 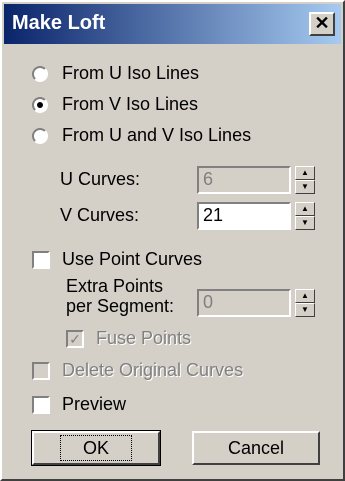 What do you see at coordinates (244, 216) in the screenshot?
I see `v-curves-field: 21` at bounding box center [244, 216].